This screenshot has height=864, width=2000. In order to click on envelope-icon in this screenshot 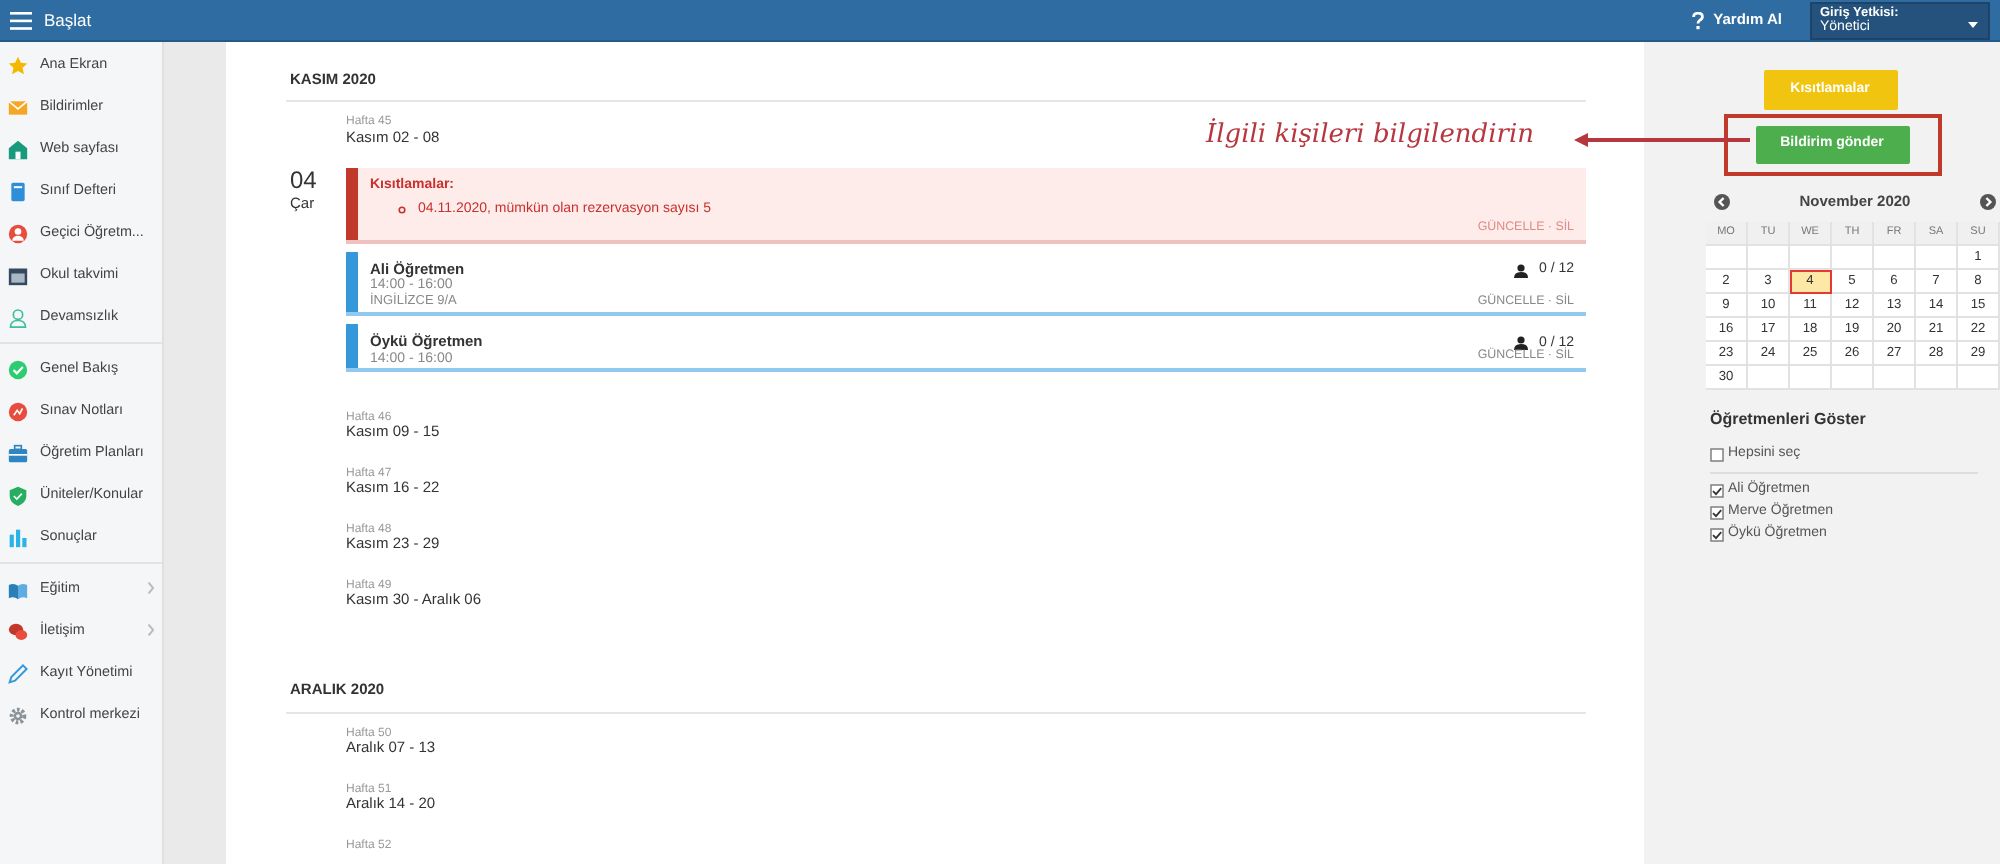, I will do `click(18, 107)`.